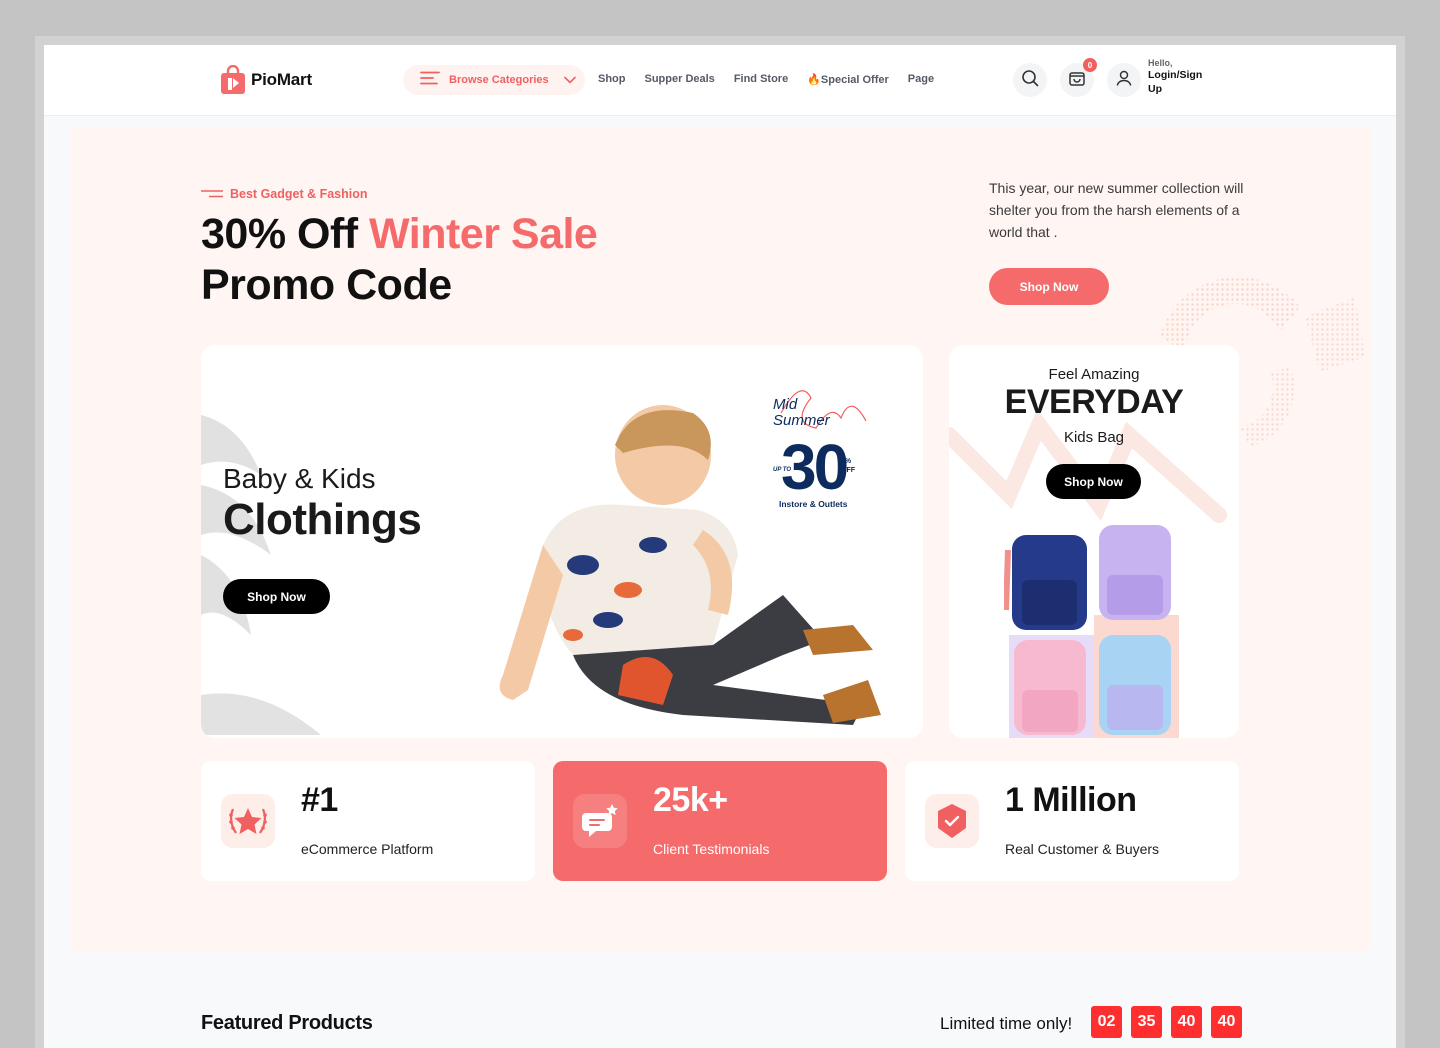 Image resolution: width=1440 pixels, height=1048 pixels. I want to click on countdown-seconds: 40, so click(1226, 1022).